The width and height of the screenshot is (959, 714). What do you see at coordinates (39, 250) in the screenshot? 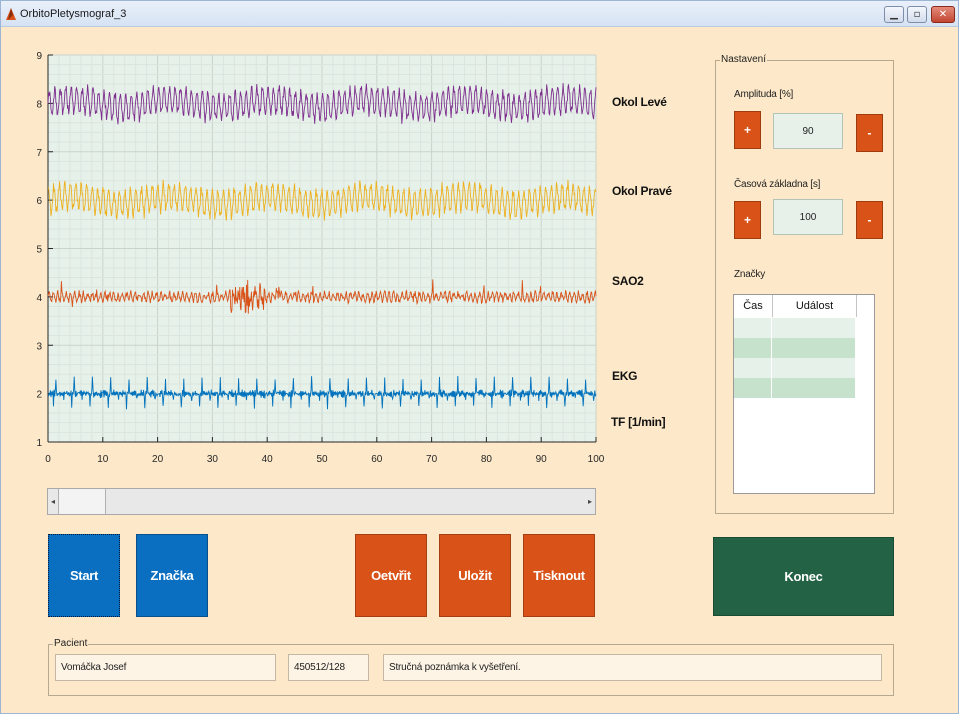
I see `y-tick-label: 5` at bounding box center [39, 250].